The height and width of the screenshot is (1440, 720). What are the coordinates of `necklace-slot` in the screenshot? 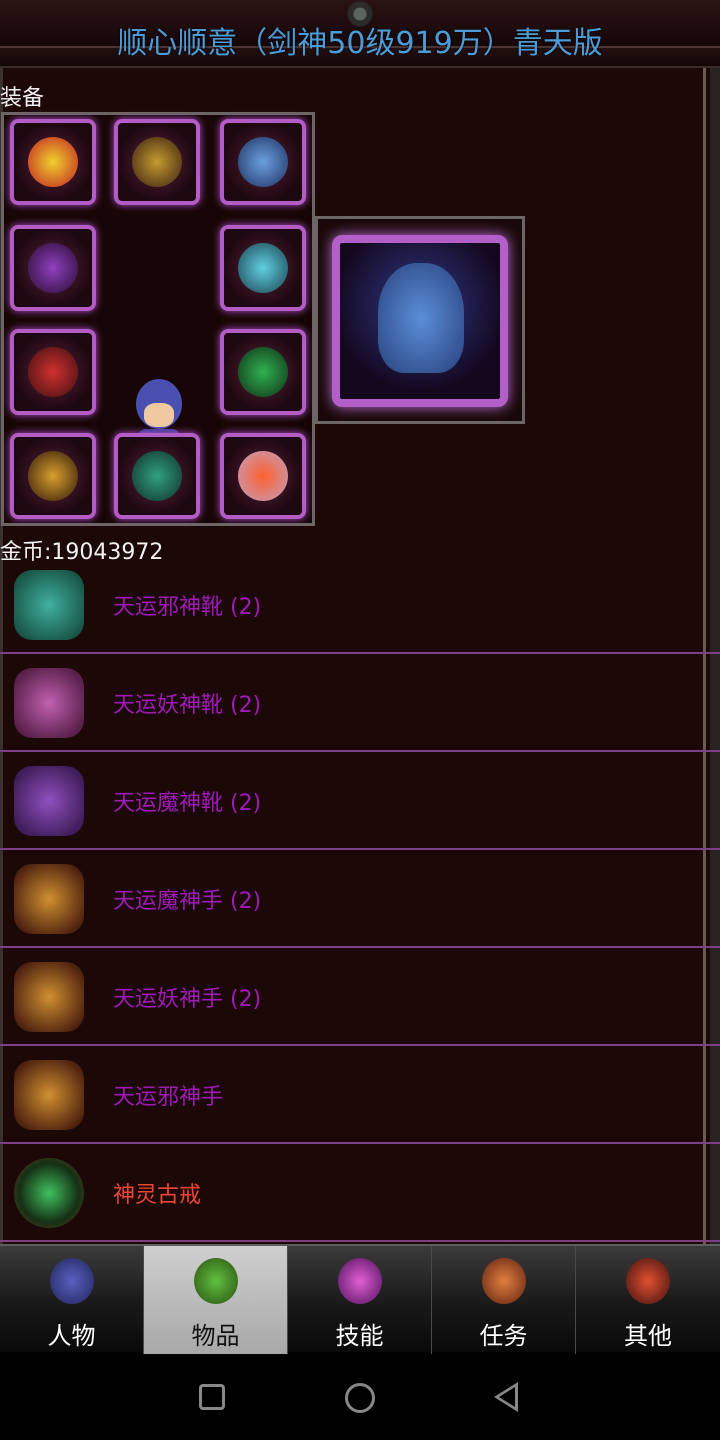 It's located at (157, 162).